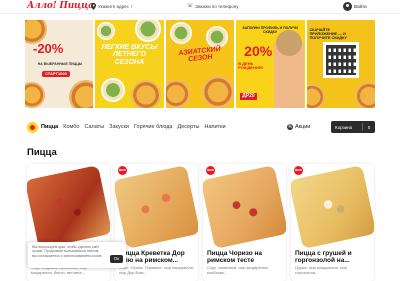  What do you see at coordinates (347, 6) in the screenshot?
I see `user-icon` at bounding box center [347, 6].